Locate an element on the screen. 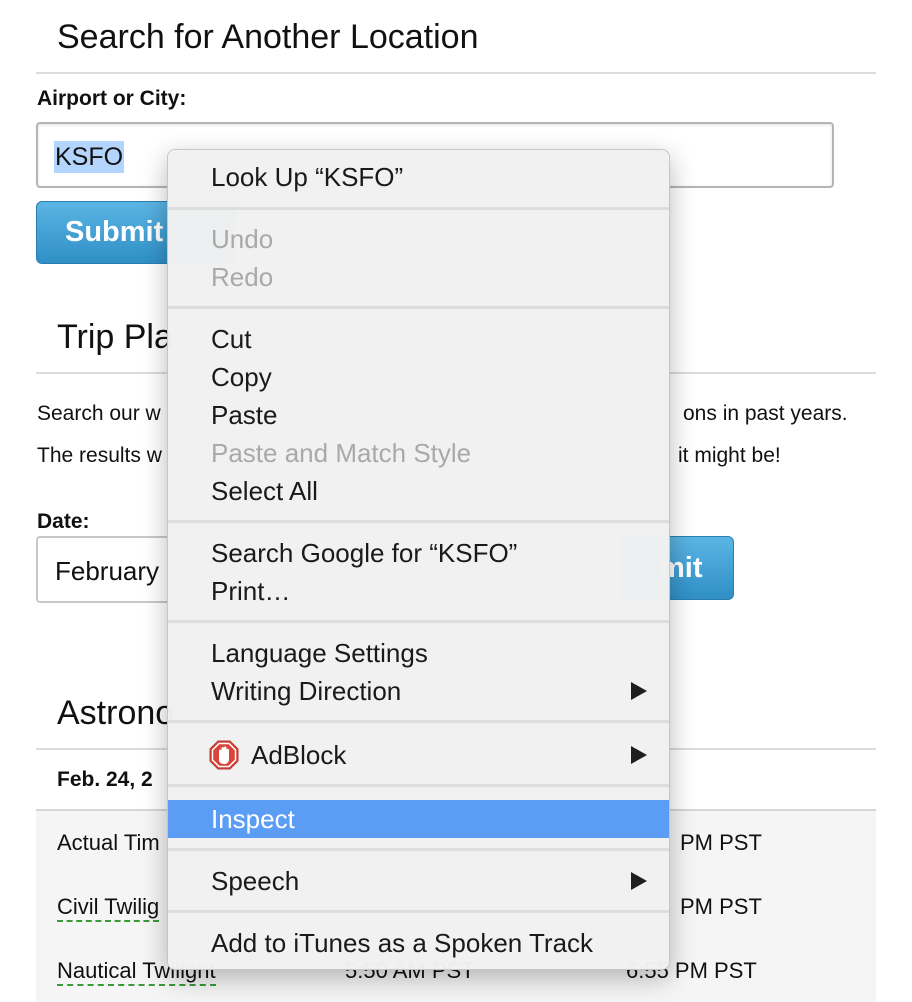 This screenshot has width=912, height=1002. menu-item-select-all: Select All is located at coordinates (418, 491).